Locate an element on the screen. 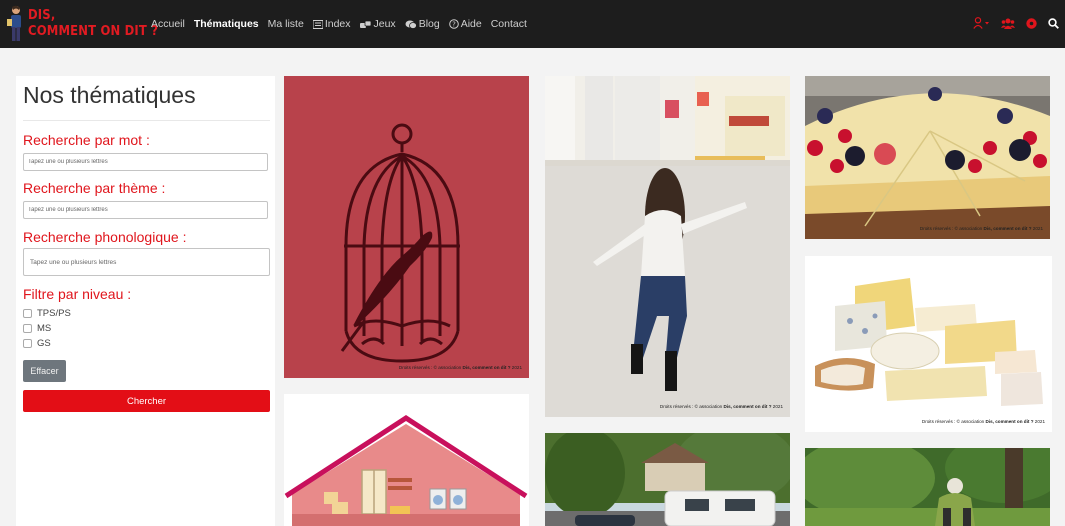  list-icon is located at coordinates (317, 24).